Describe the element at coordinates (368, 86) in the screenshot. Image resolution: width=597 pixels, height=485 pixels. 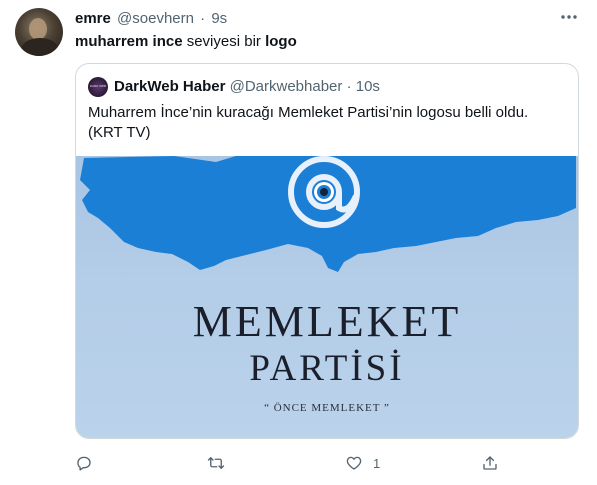
I see `quoted-time: 10s` at that location.